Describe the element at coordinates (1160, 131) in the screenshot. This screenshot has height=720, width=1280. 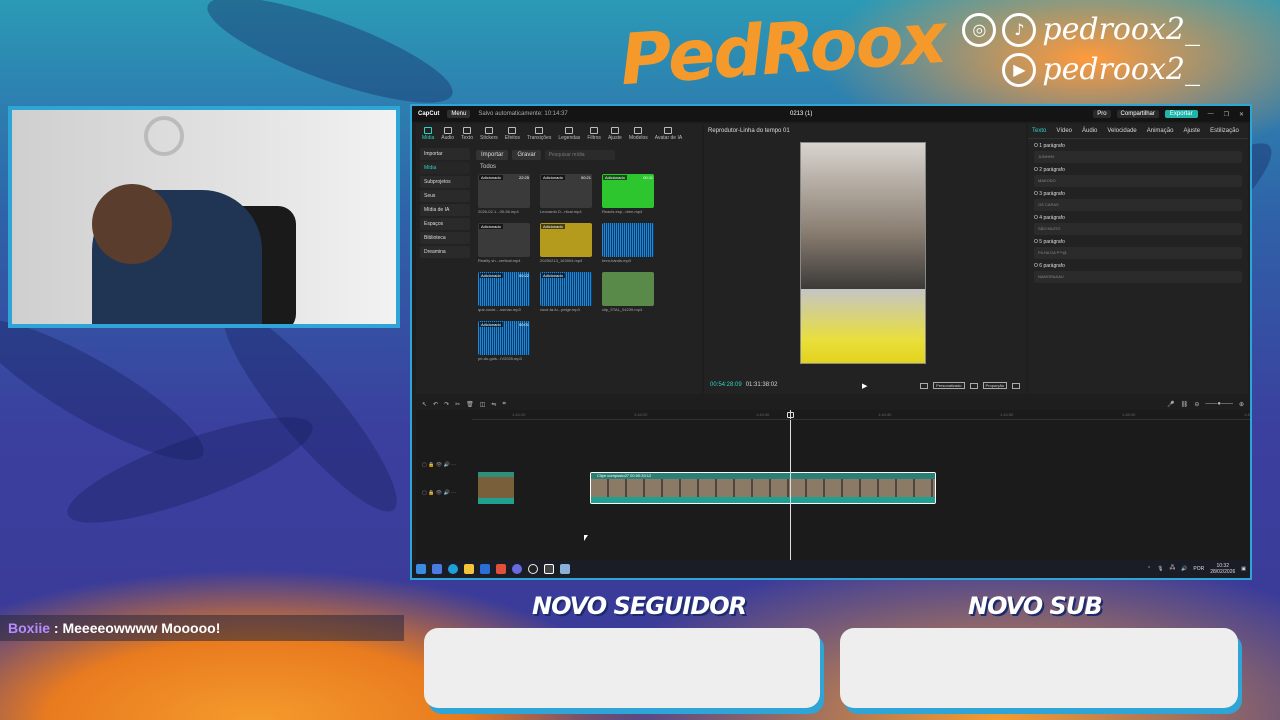
I see `properties-tab: Animação` at that location.